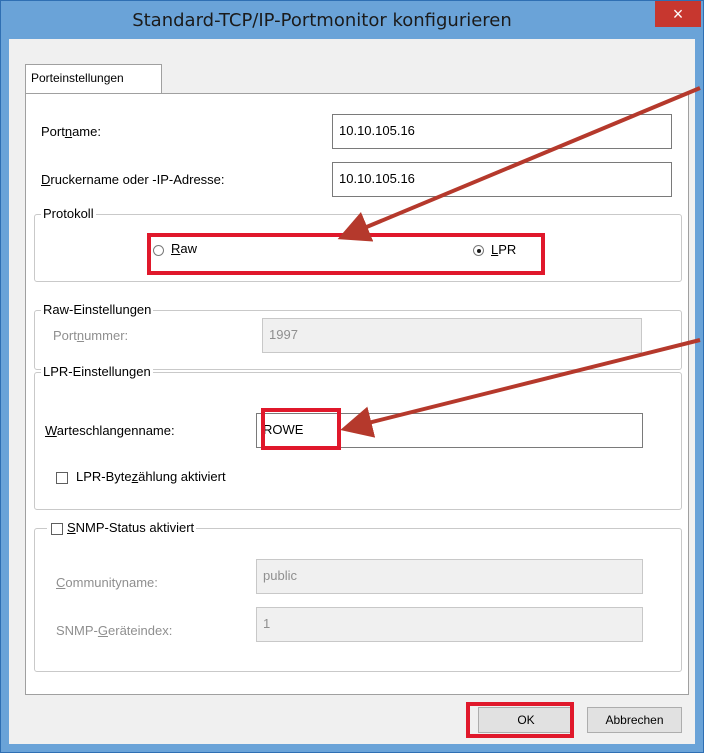 Image resolution: width=704 pixels, height=753 pixels. What do you see at coordinates (97, 309) in the screenshot?
I see `raw-settings-legend: Raw-Einstellungen` at bounding box center [97, 309].